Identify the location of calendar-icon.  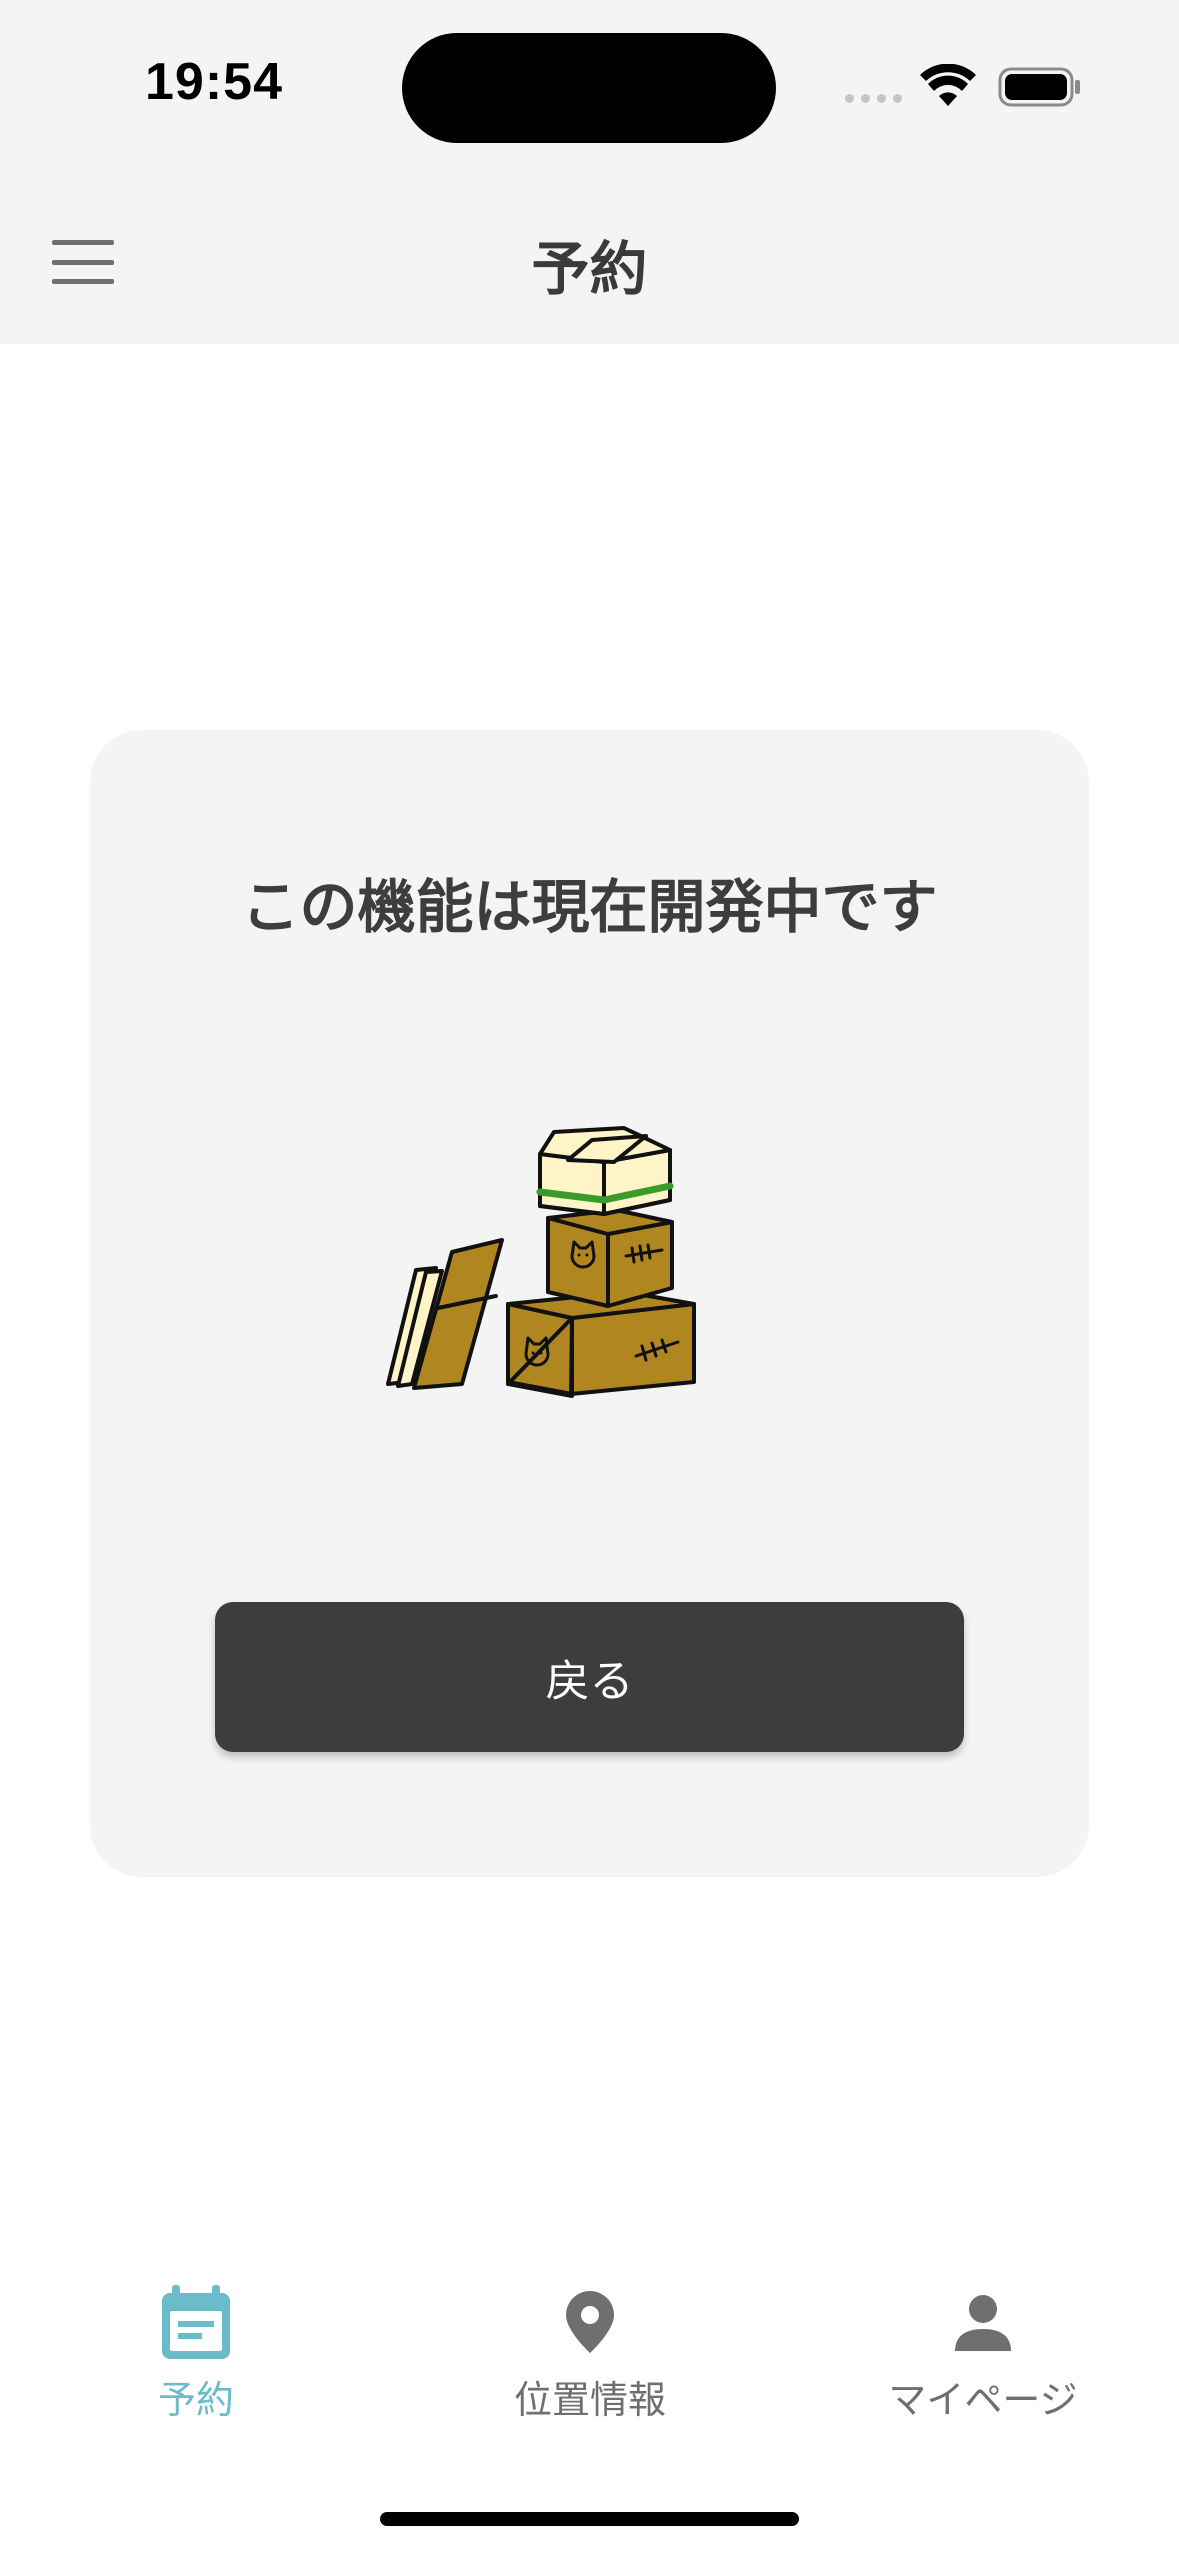
(196, 2321).